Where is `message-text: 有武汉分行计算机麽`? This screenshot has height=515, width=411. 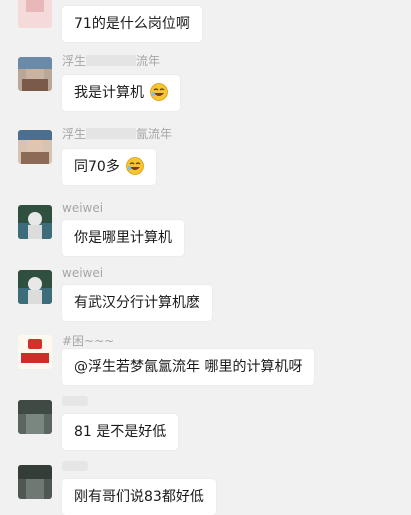 message-text: 有武汉分行计算机麽 is located at coordinates (137, 303).